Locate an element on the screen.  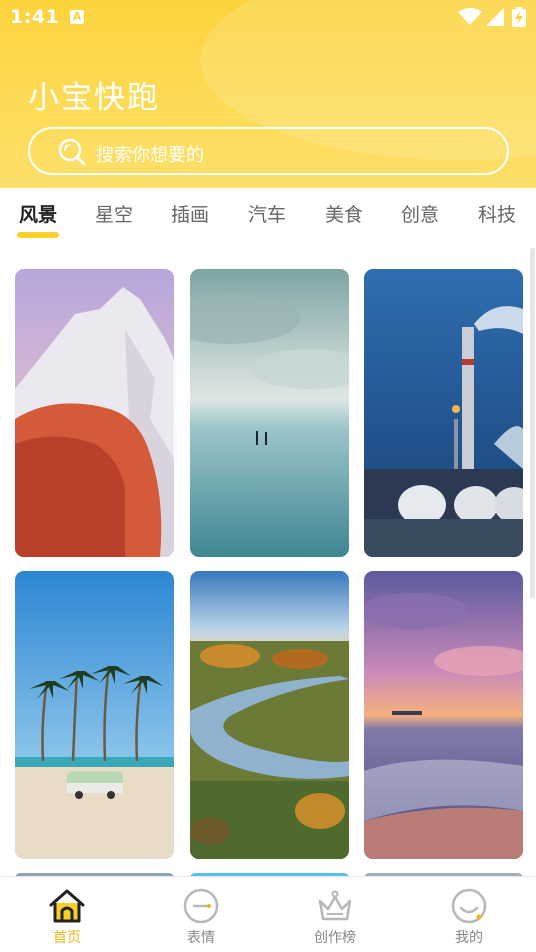
nav-creation-ranking: 创作榜 is located at coordinates (335, 914).